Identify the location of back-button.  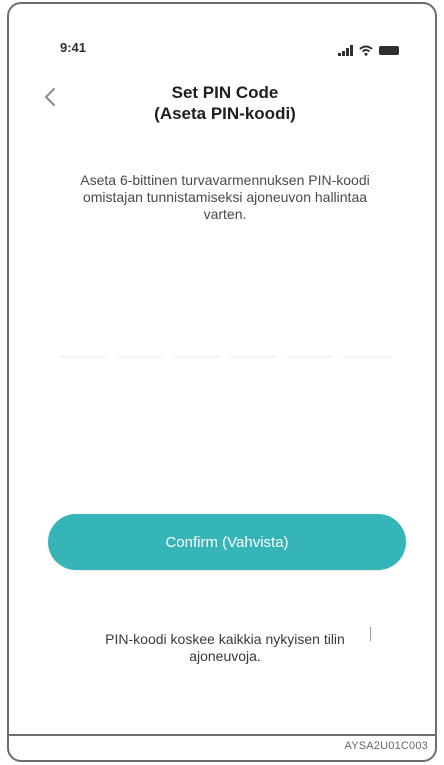
(50, 97).